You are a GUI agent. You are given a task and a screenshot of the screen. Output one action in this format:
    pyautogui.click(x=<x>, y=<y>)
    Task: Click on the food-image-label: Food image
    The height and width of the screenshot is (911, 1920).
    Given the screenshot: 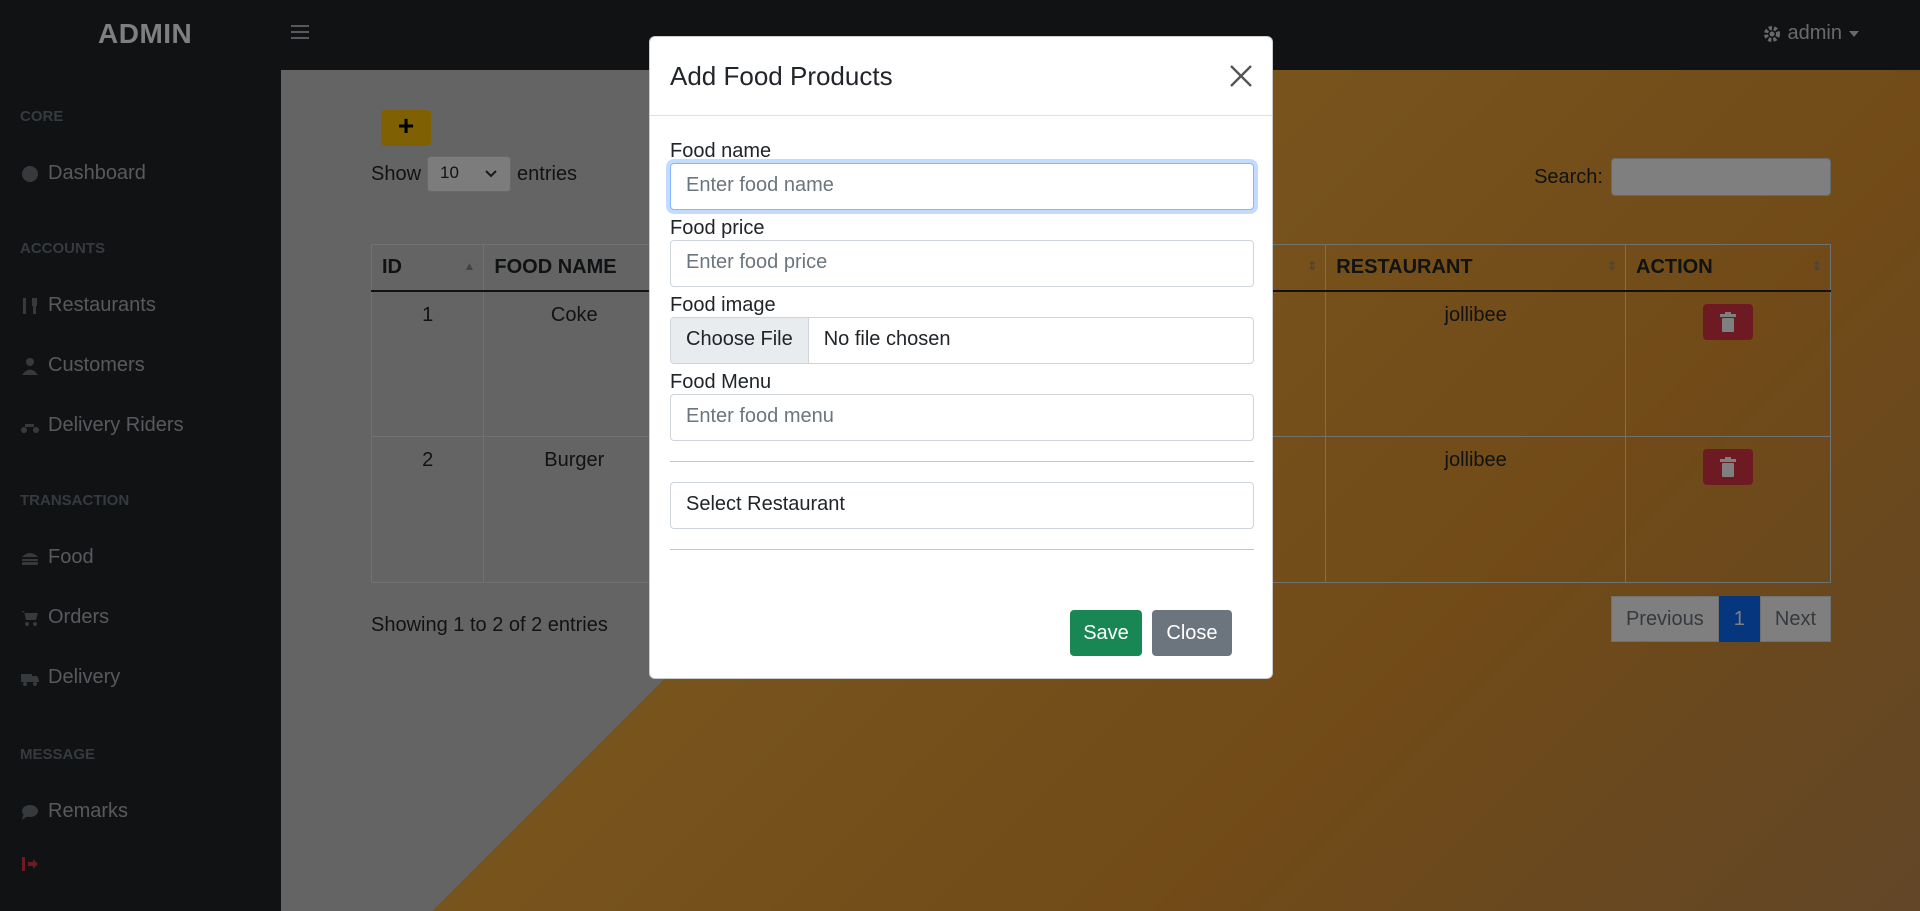 What is the action you would take?
    pyautogui.click(x=723, y=305)
    